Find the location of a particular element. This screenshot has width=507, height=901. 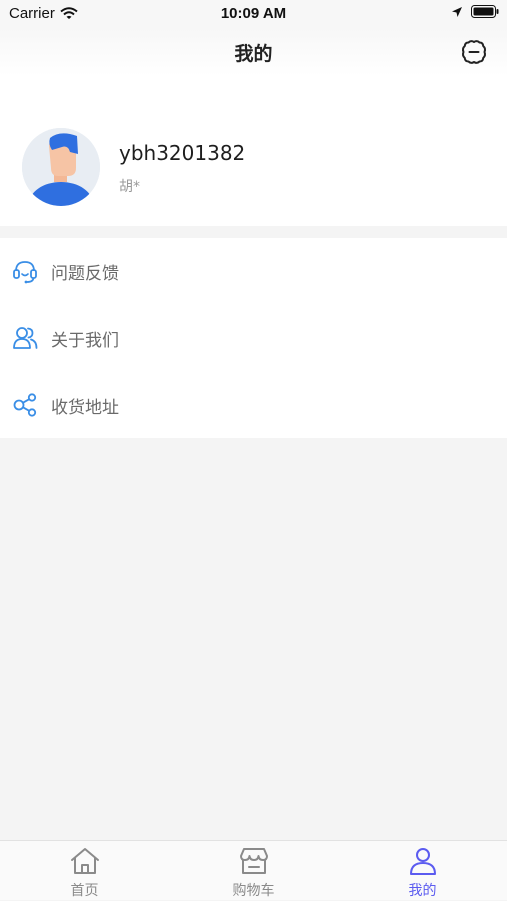

page-title: 我的 is located at coordinates (253, 54).